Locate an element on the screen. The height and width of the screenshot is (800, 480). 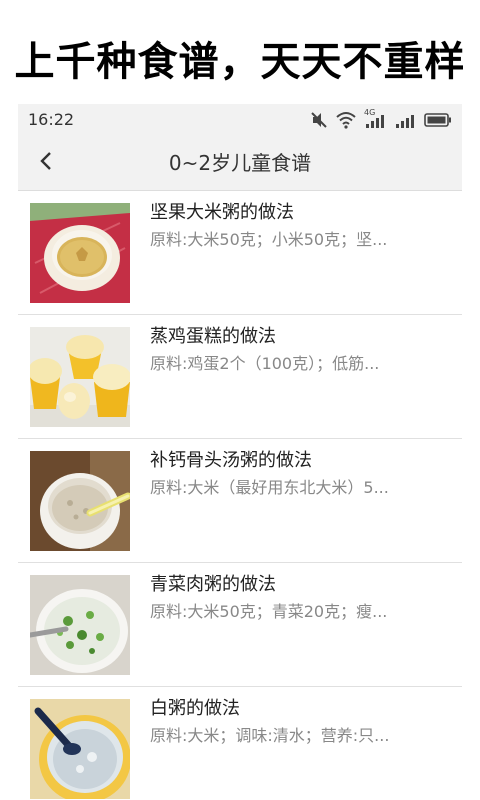
mute-icon is located at coordinates (319, 120).